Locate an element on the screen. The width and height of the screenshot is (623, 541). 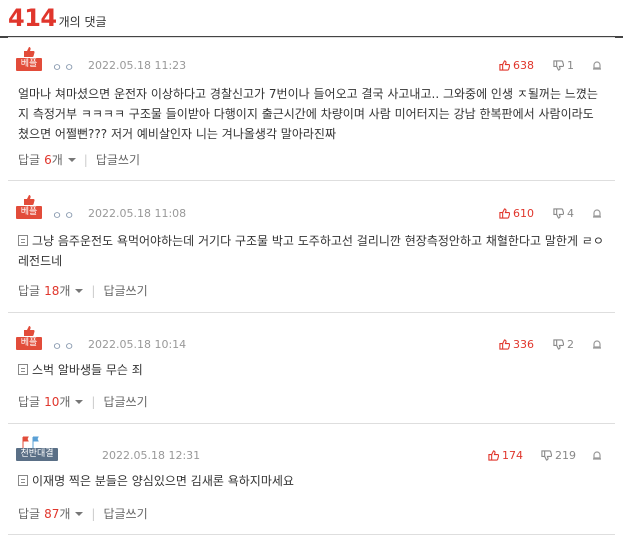
flag-icon is located at coordinates (30, 442).